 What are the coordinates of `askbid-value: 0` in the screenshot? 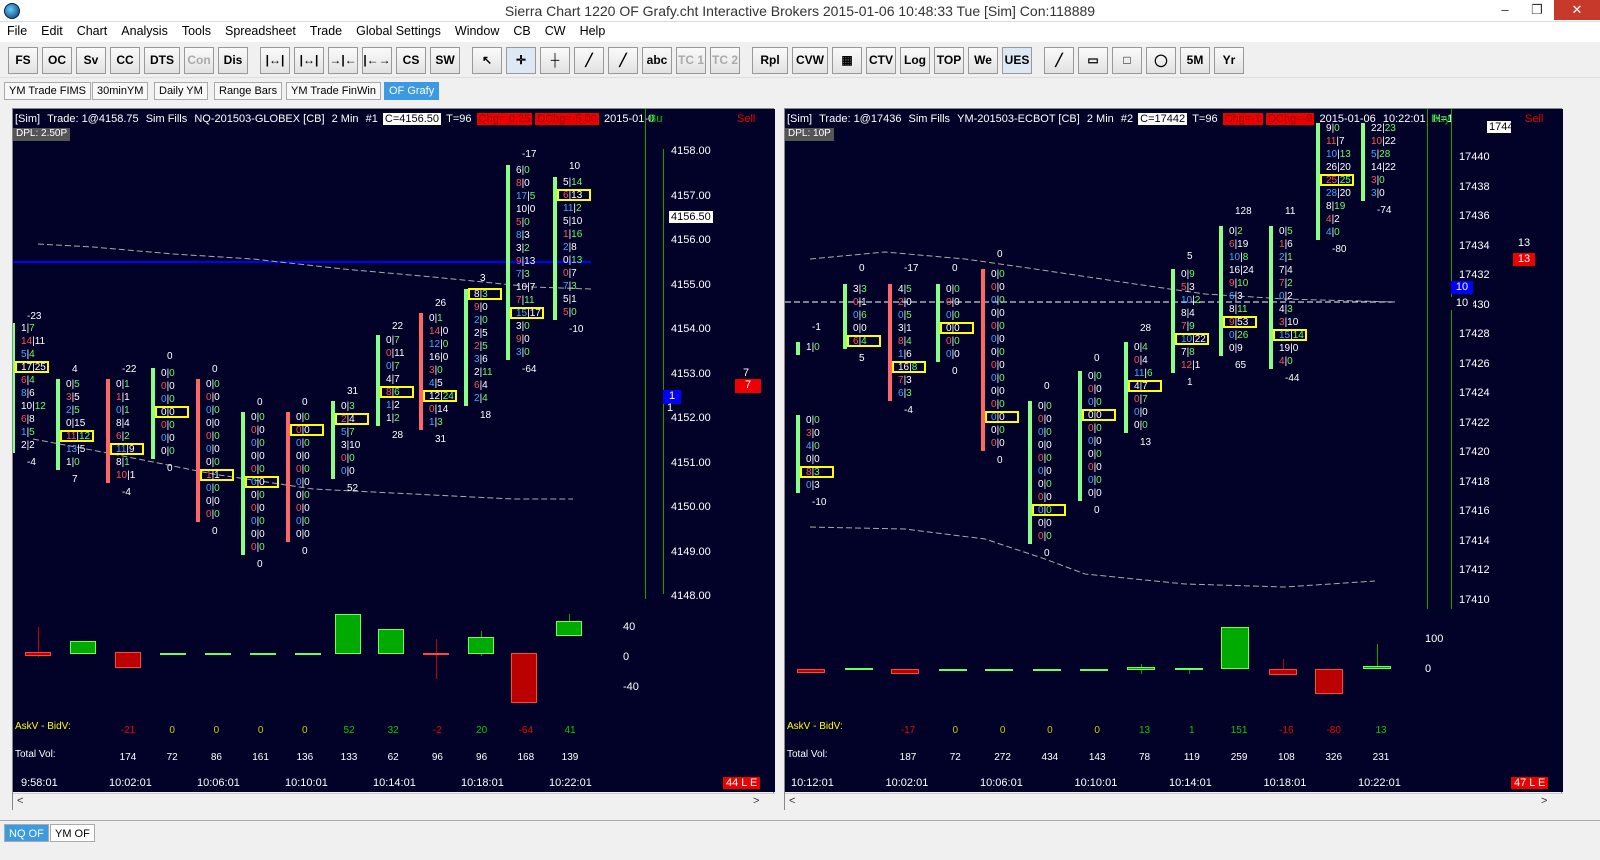 It's located at (1050, 730).